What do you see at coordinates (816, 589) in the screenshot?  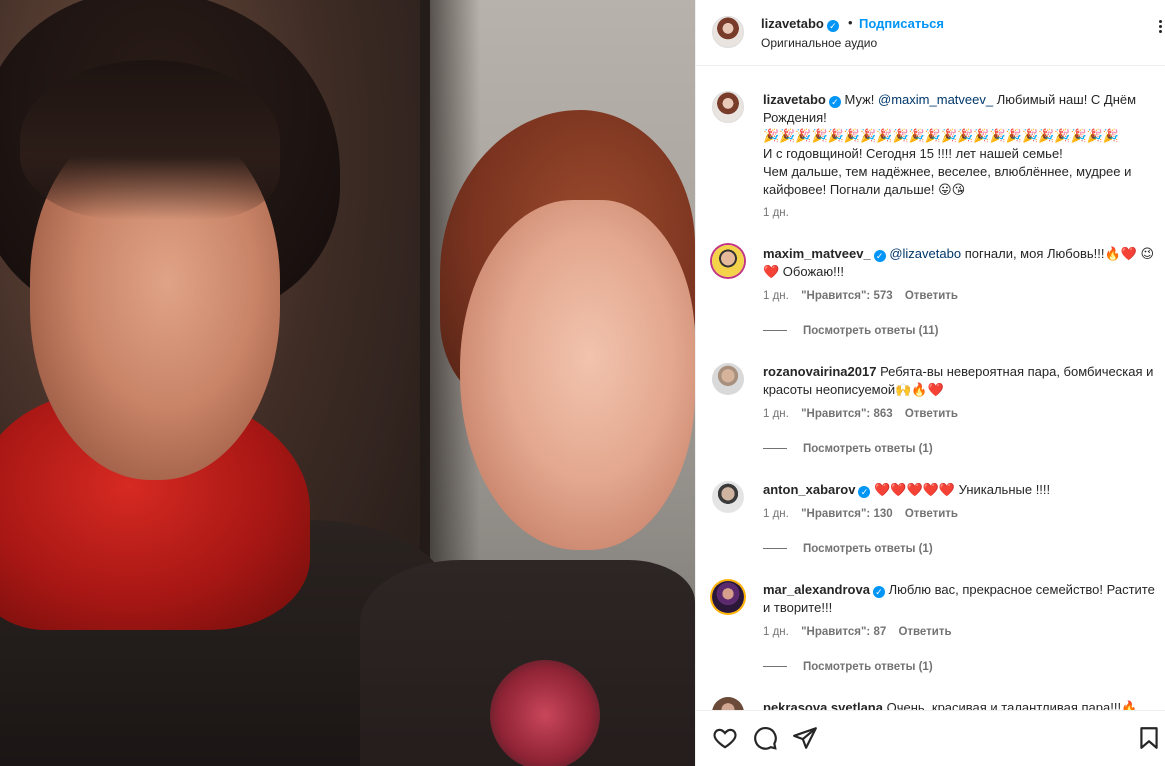 I see `comment-author: mar_alexandrova` at bounding box center [816, 589].